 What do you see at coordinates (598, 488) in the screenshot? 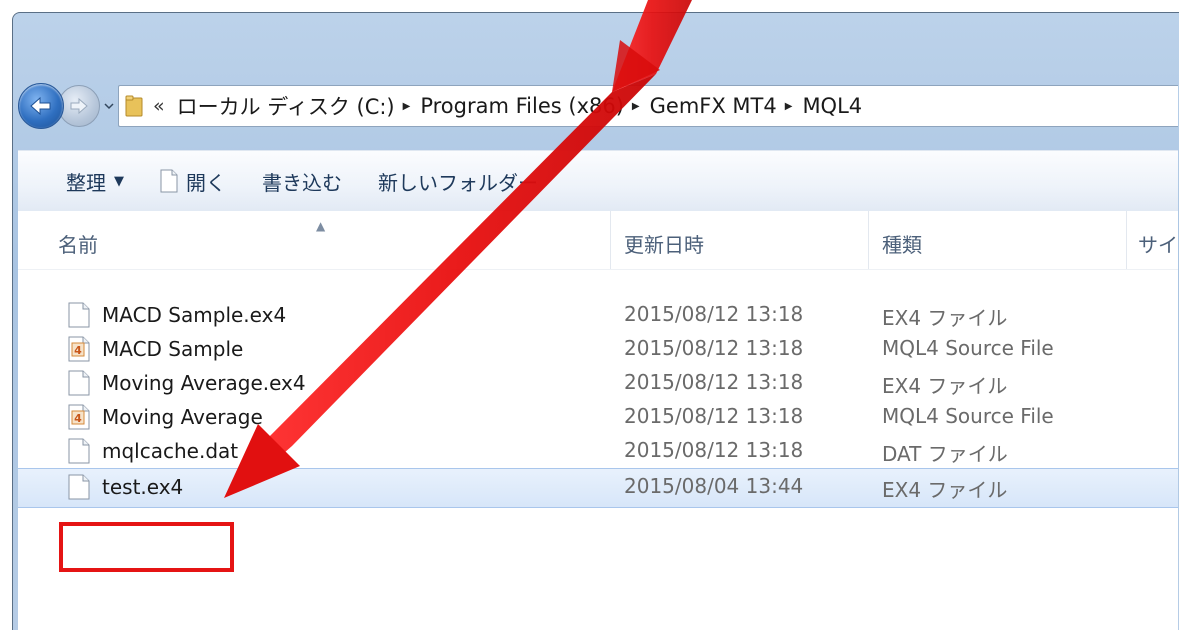
I see `table-row-selected: test.ex4 2015/08/04 13:44 EX4 ファイル` at bounding box center [598, 488].